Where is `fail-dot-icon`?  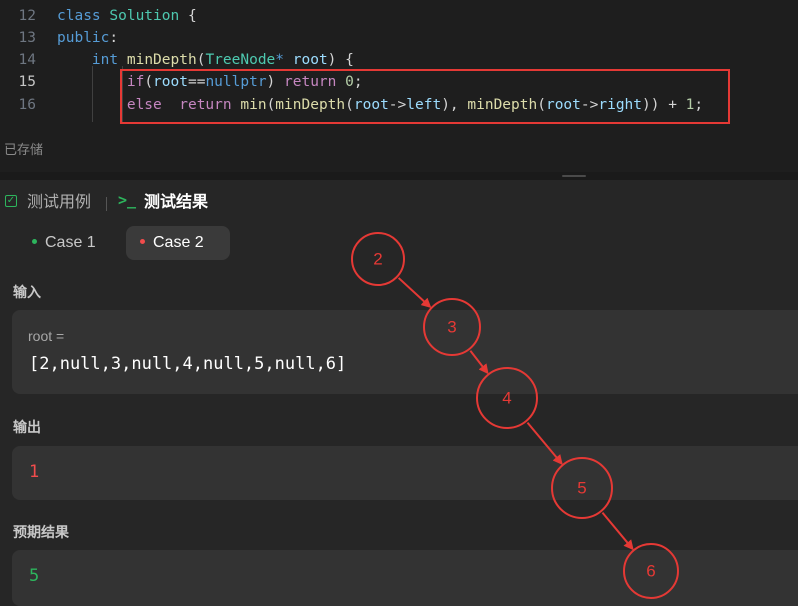
fail-dot-icon is located at coordinates (142, 241).